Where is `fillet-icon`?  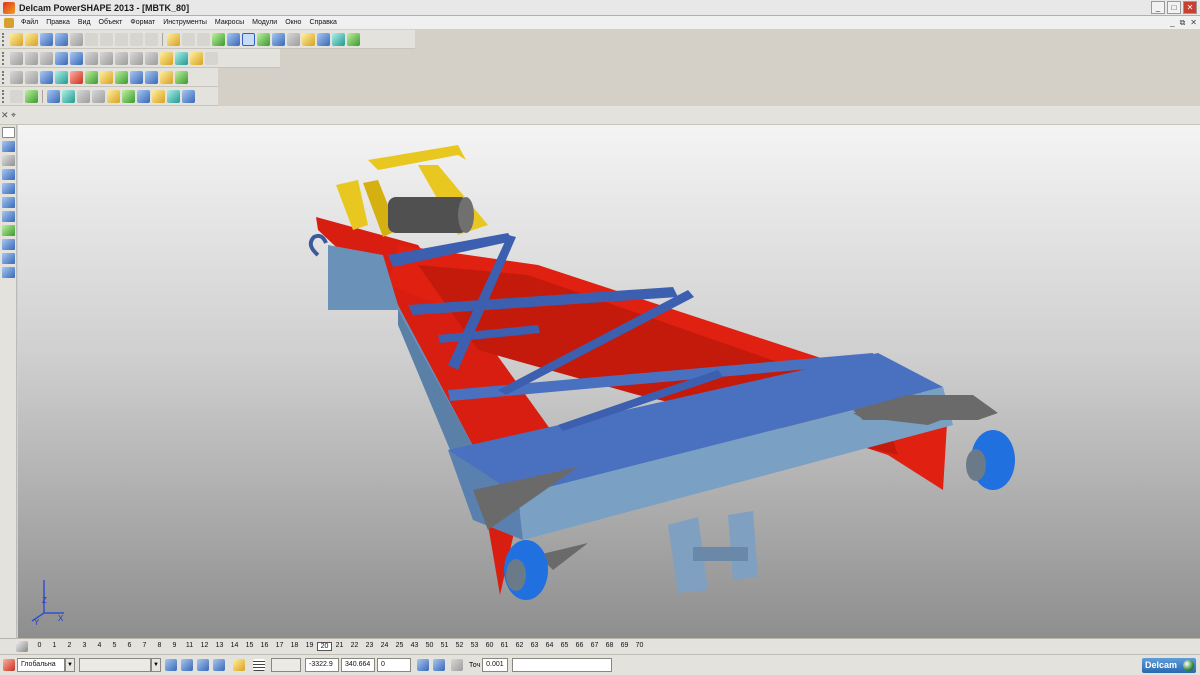
fillet-icon is located at coordinates (83, 96).